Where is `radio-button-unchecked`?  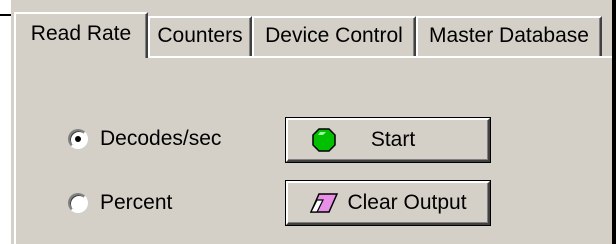 radio-button-unchecked is located at coordinates (78, 203).